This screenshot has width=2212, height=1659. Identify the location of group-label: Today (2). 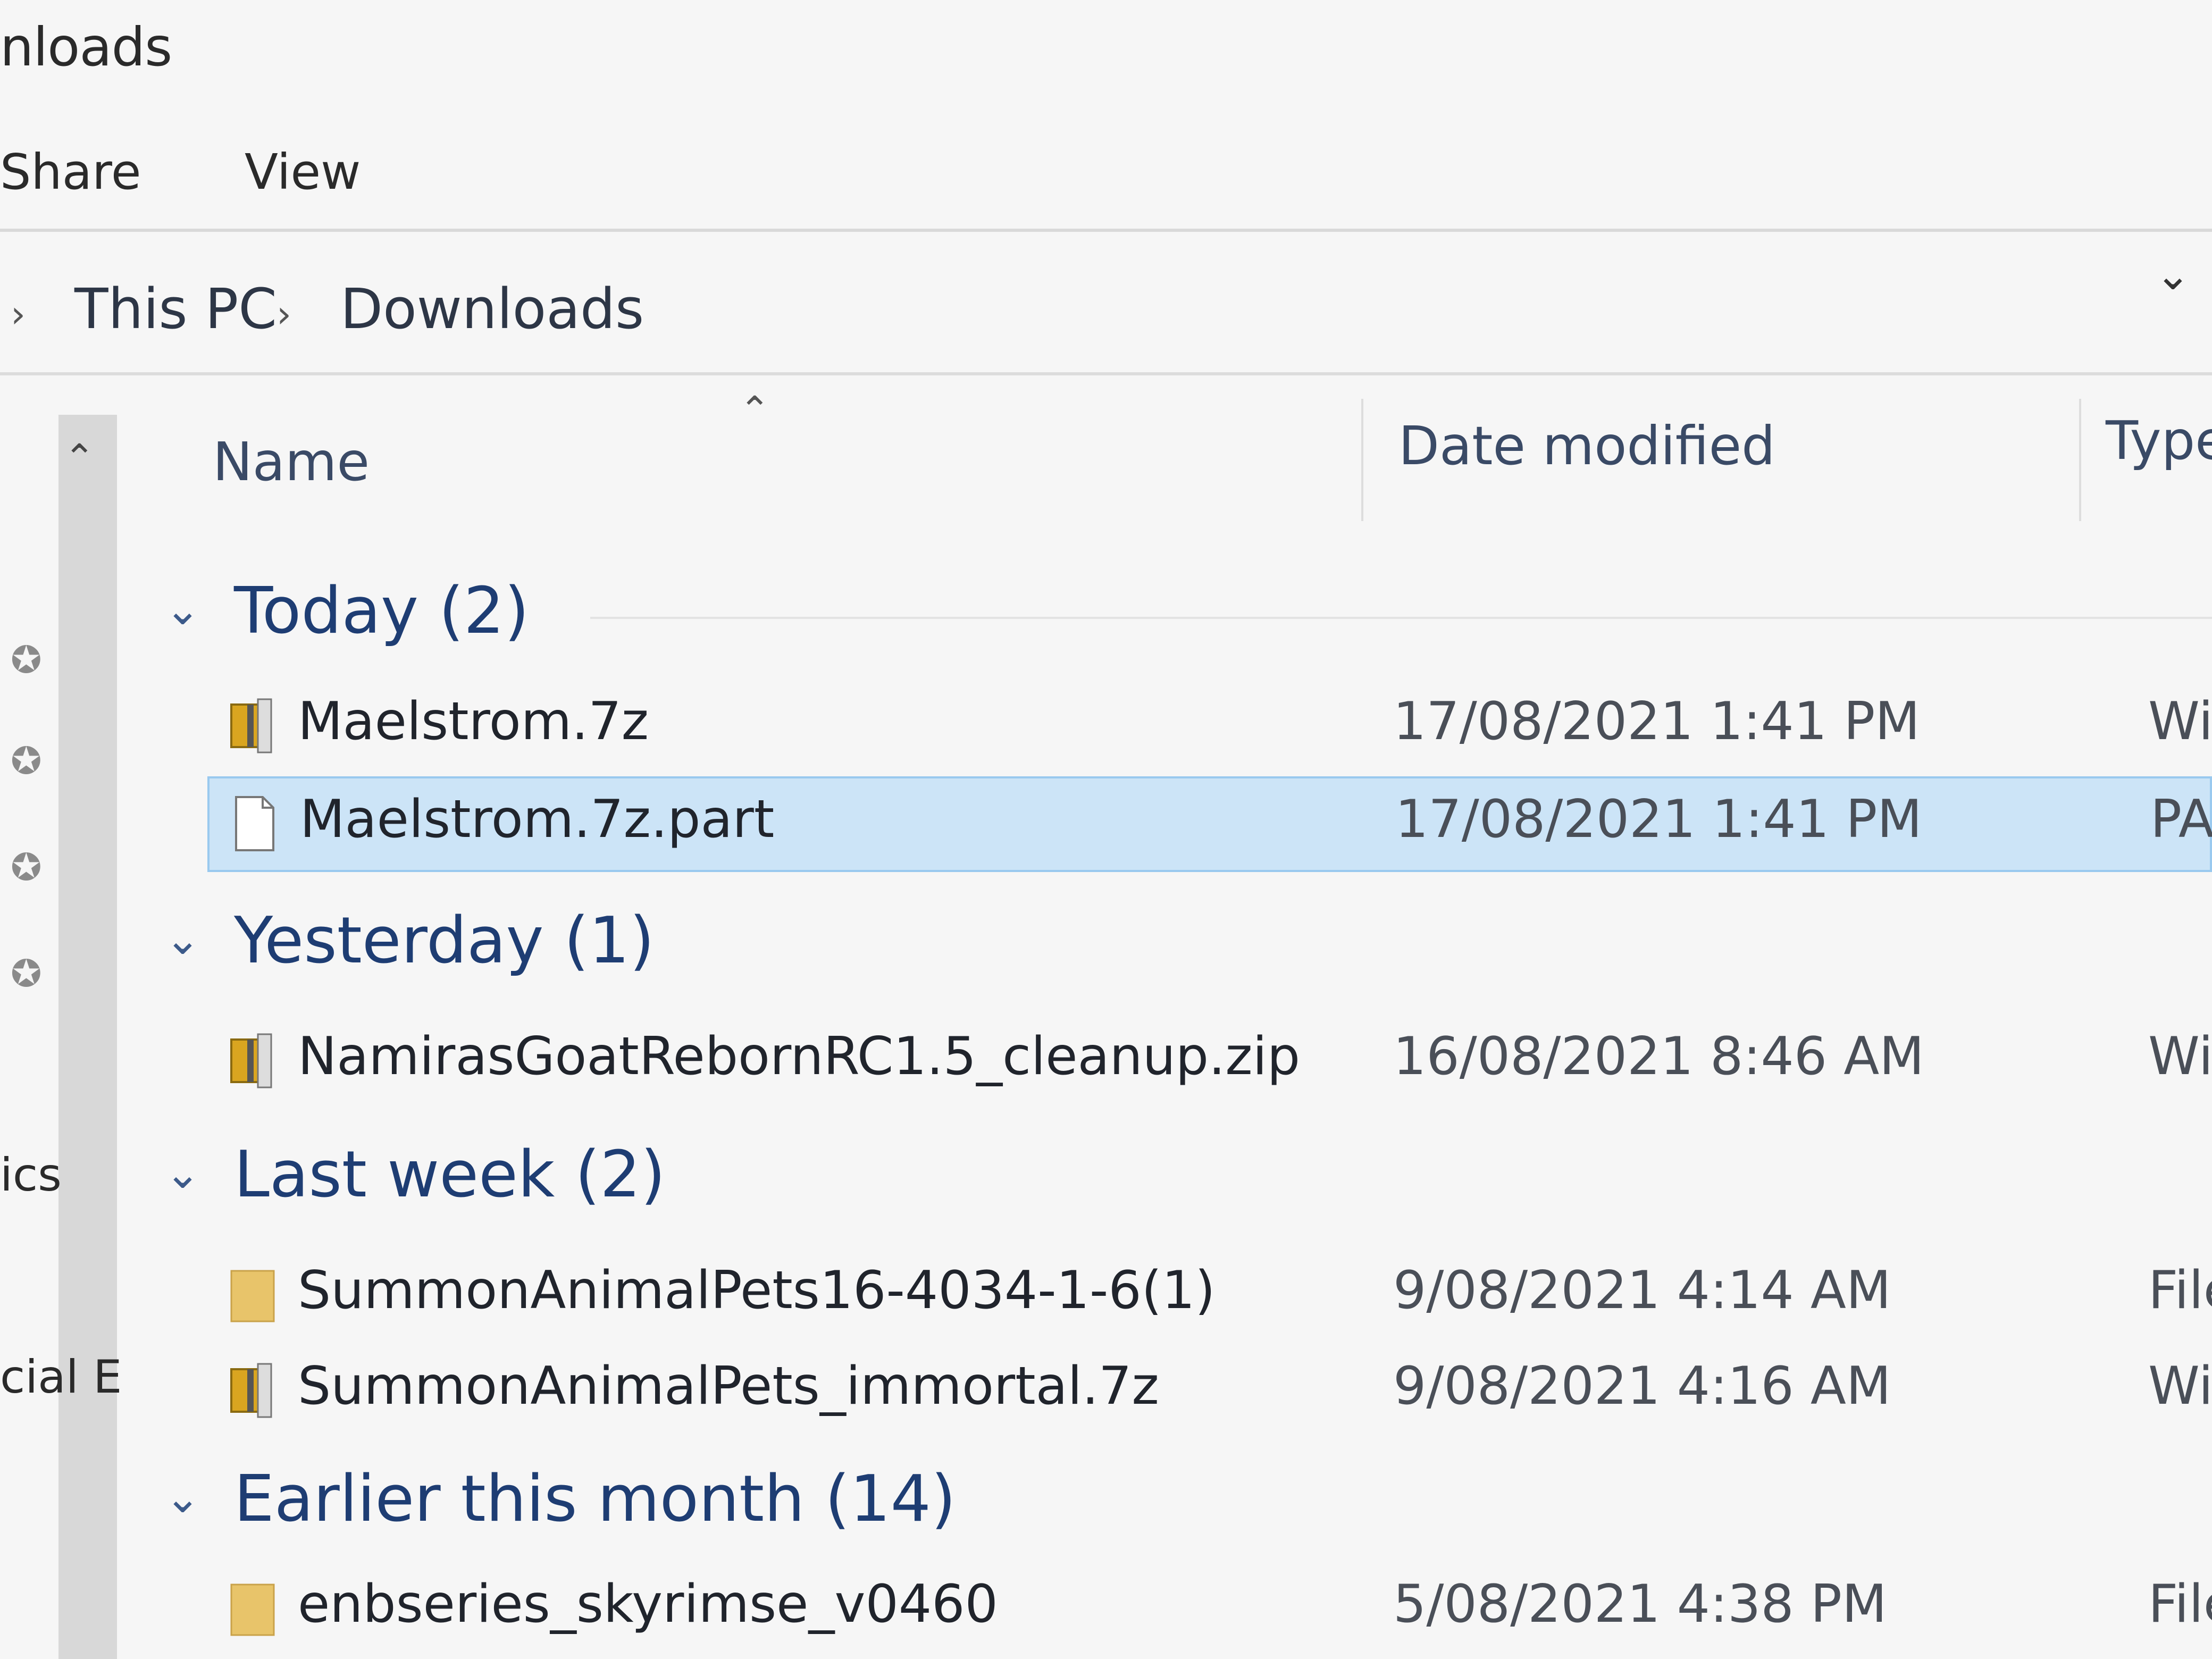
(382, 611).